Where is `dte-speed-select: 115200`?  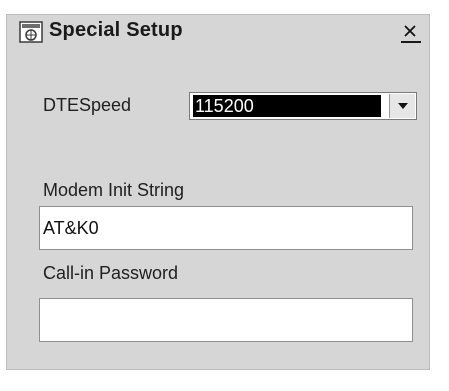 dte-speed-select: 115200 is located at coordinates (303, 106).